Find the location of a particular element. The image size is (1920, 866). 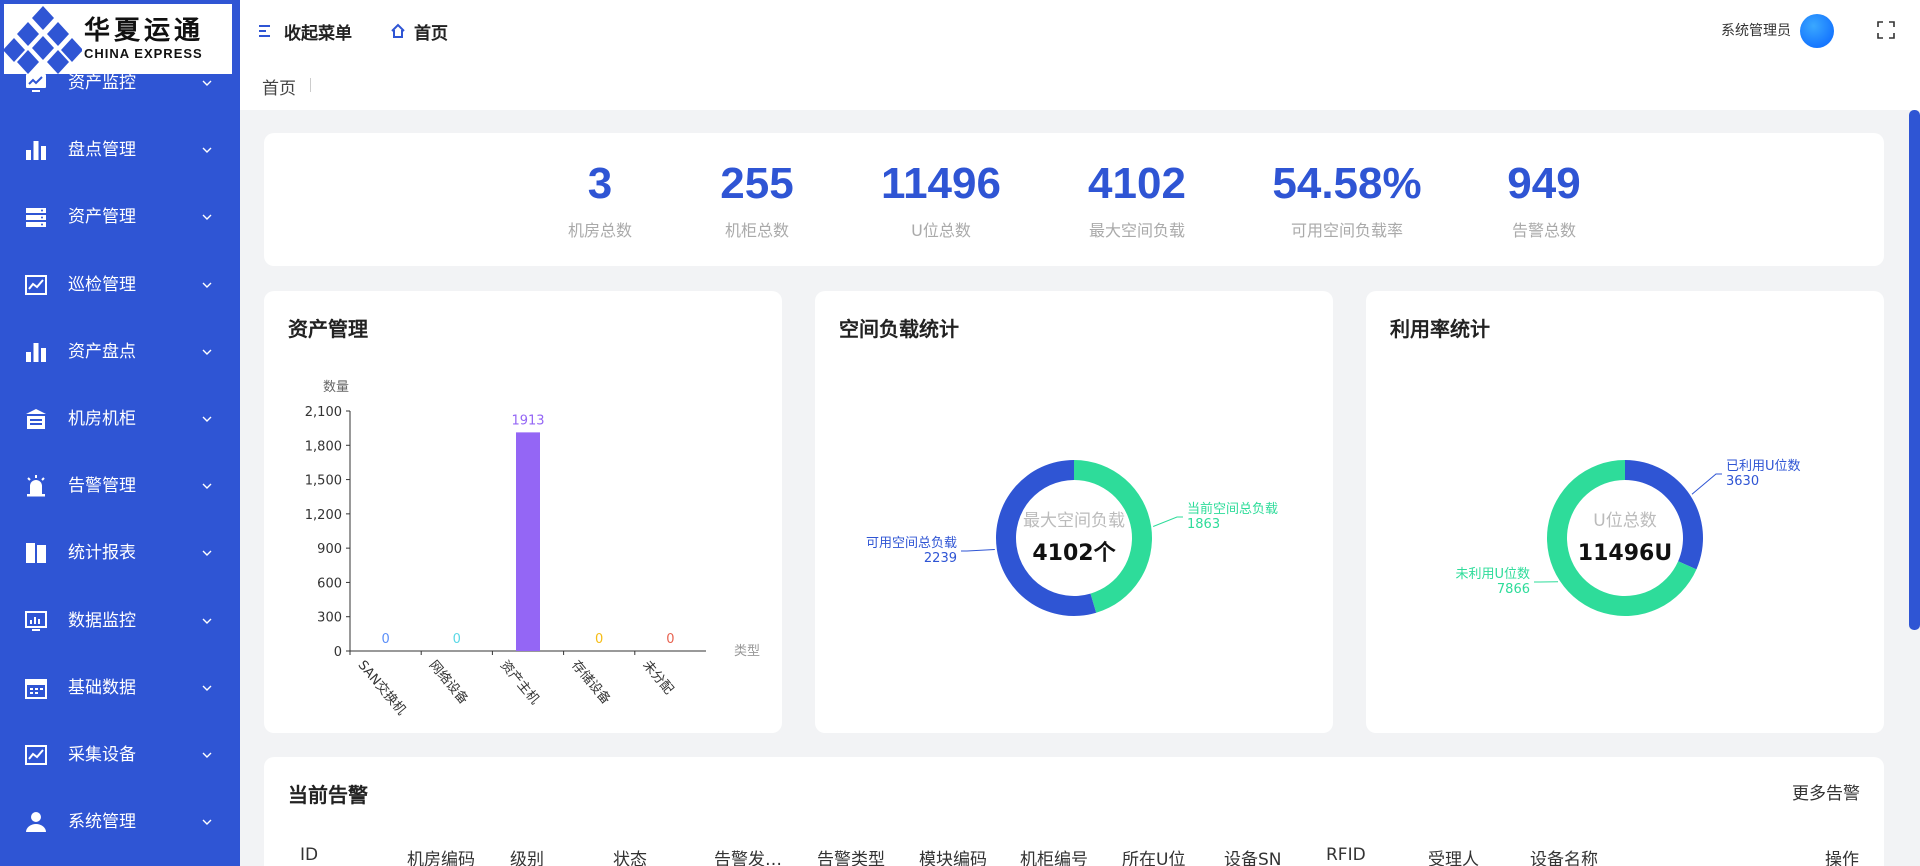

server-icon is located at coordinates (36, 218).